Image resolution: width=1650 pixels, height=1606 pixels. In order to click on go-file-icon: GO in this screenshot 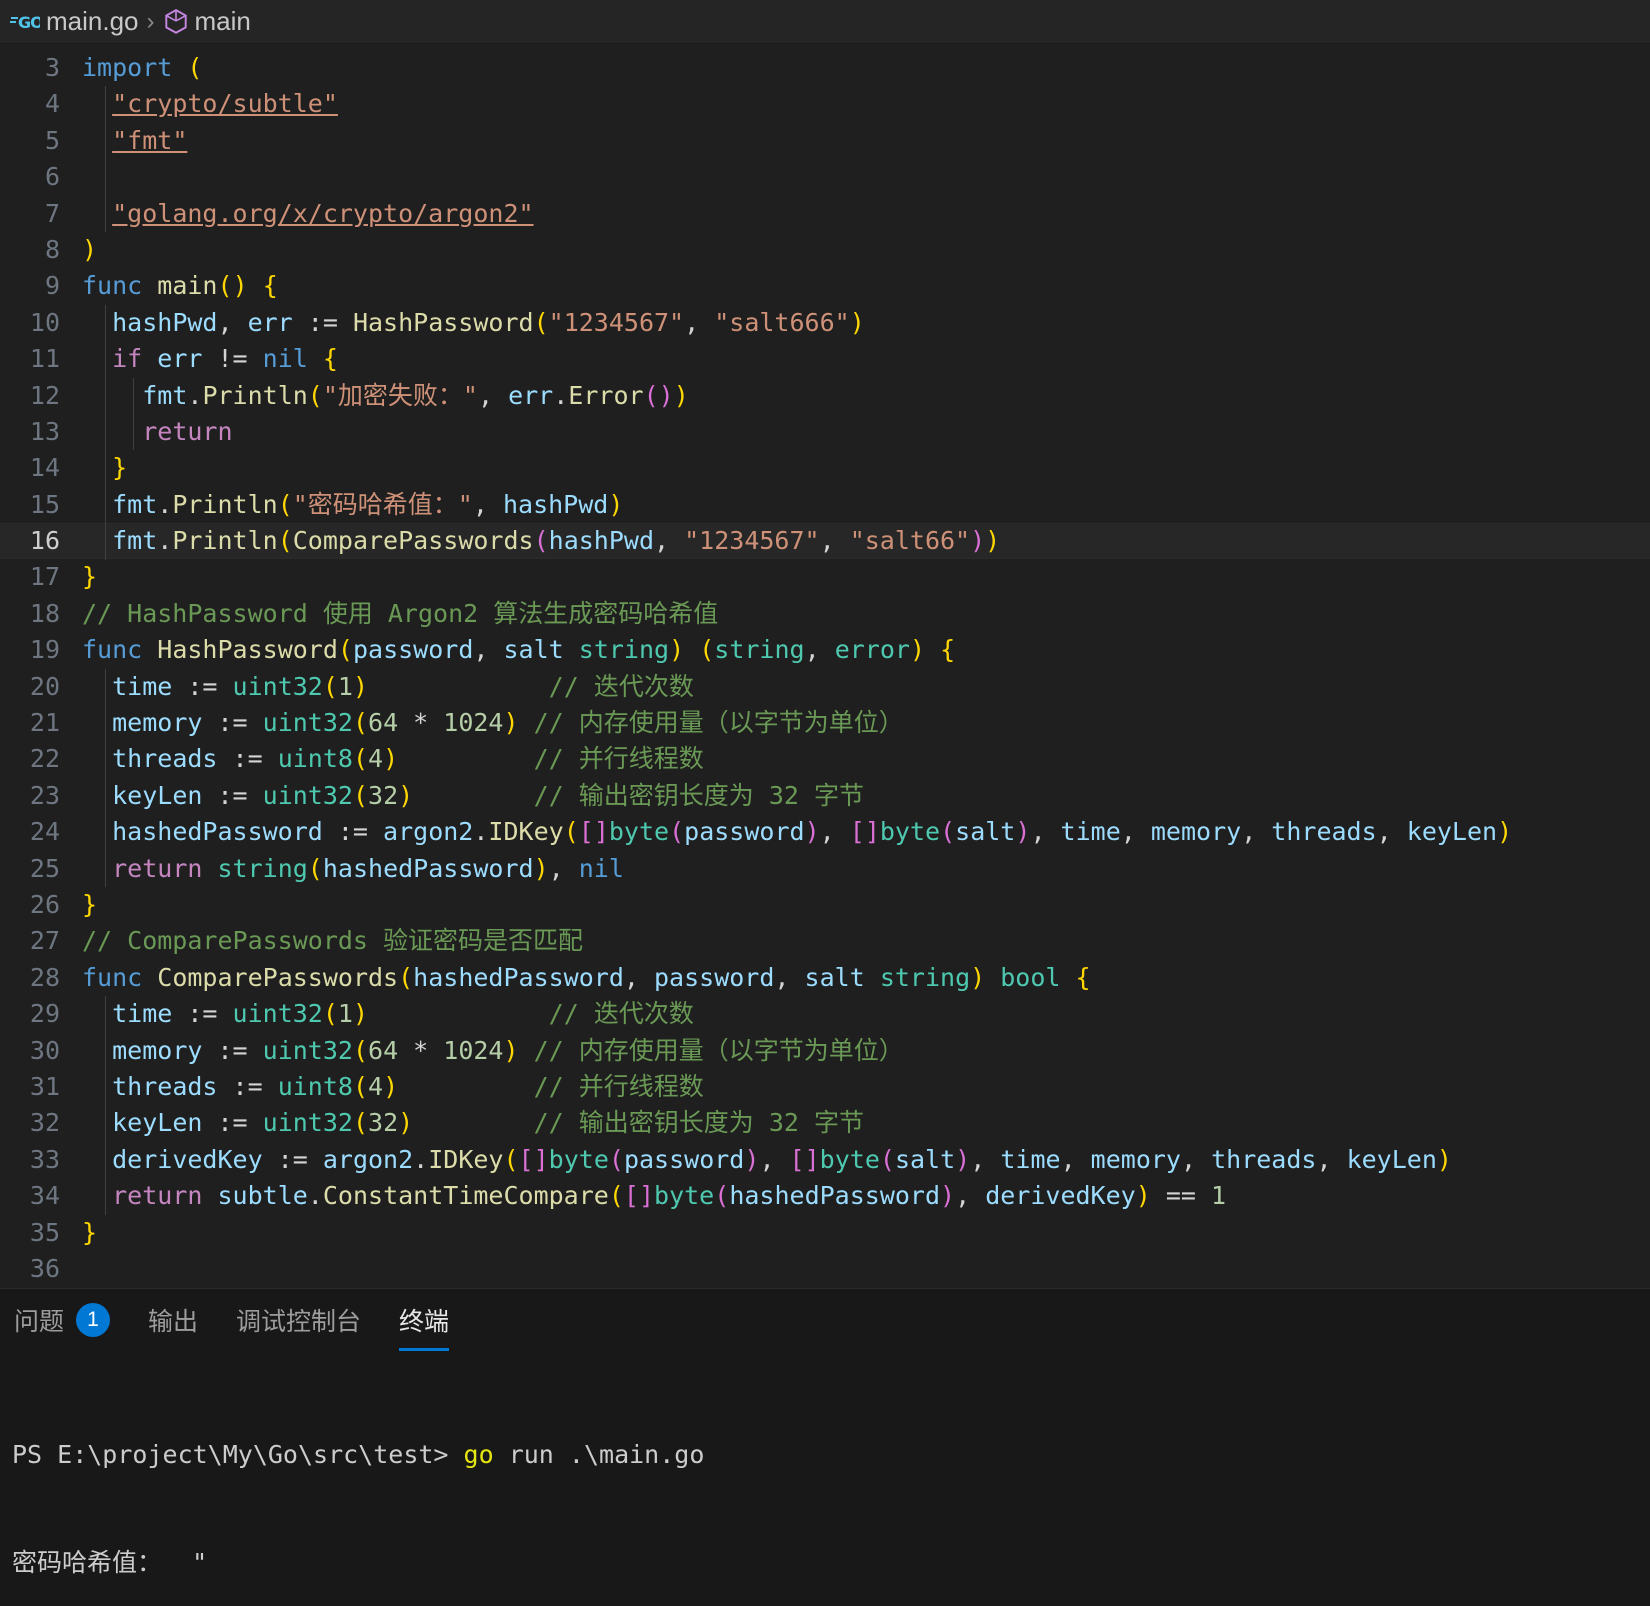, I will do `click(25, 22)`.